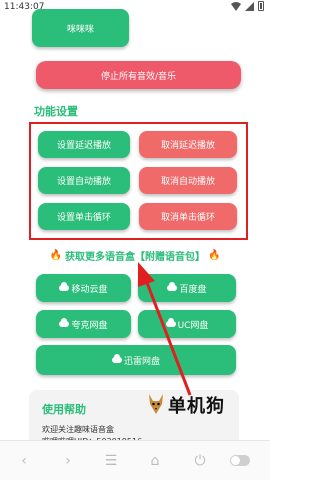 The image size is (320, 480). Describe the element at coordinates (155, 461) in the screenshot. I see `home-icon: ⌂` at that location.